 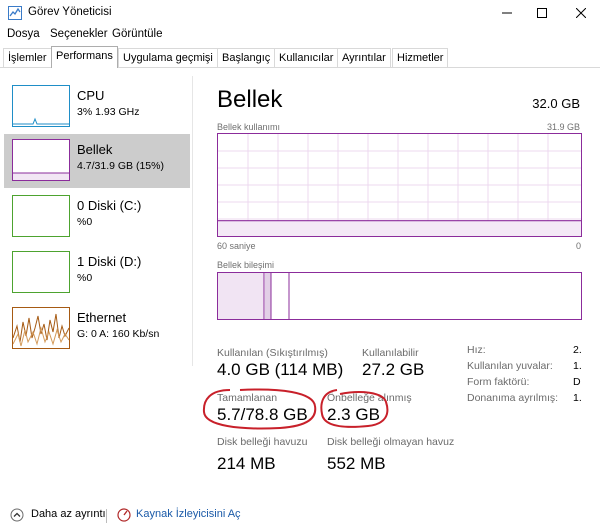 I want to click on speed-label: Hız:, so click(x=476, y=350).